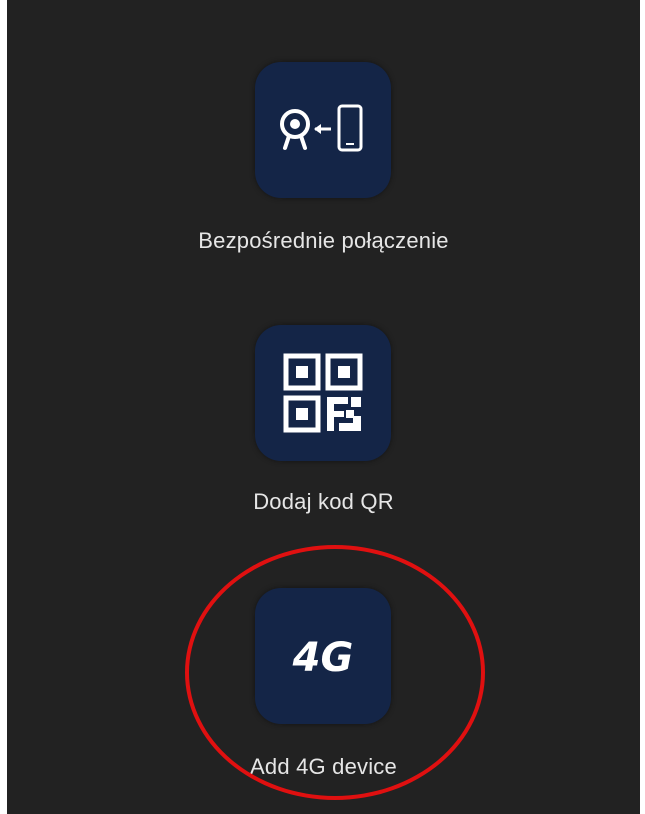 The height and width of the screenshot is (814, 645). I want to click on direct-connection-tile, so click(323, 130).